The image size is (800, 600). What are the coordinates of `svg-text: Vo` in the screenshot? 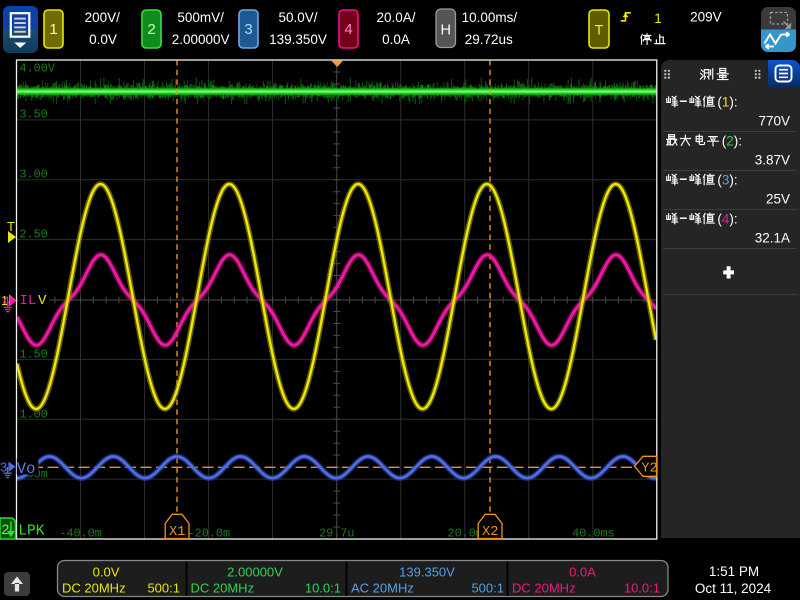 It's located at (26, 469).